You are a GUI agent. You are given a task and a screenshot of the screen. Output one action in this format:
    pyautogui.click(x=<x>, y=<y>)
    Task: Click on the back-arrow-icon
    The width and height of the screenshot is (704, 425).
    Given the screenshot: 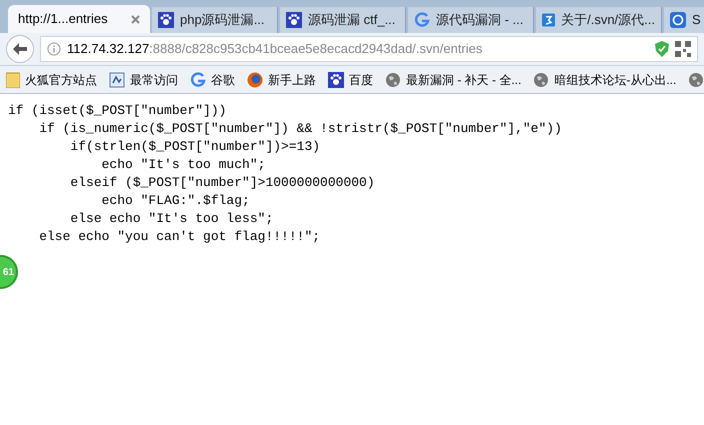 What is the action you would take?
    pyautogui.click(x=20, y=49)
    